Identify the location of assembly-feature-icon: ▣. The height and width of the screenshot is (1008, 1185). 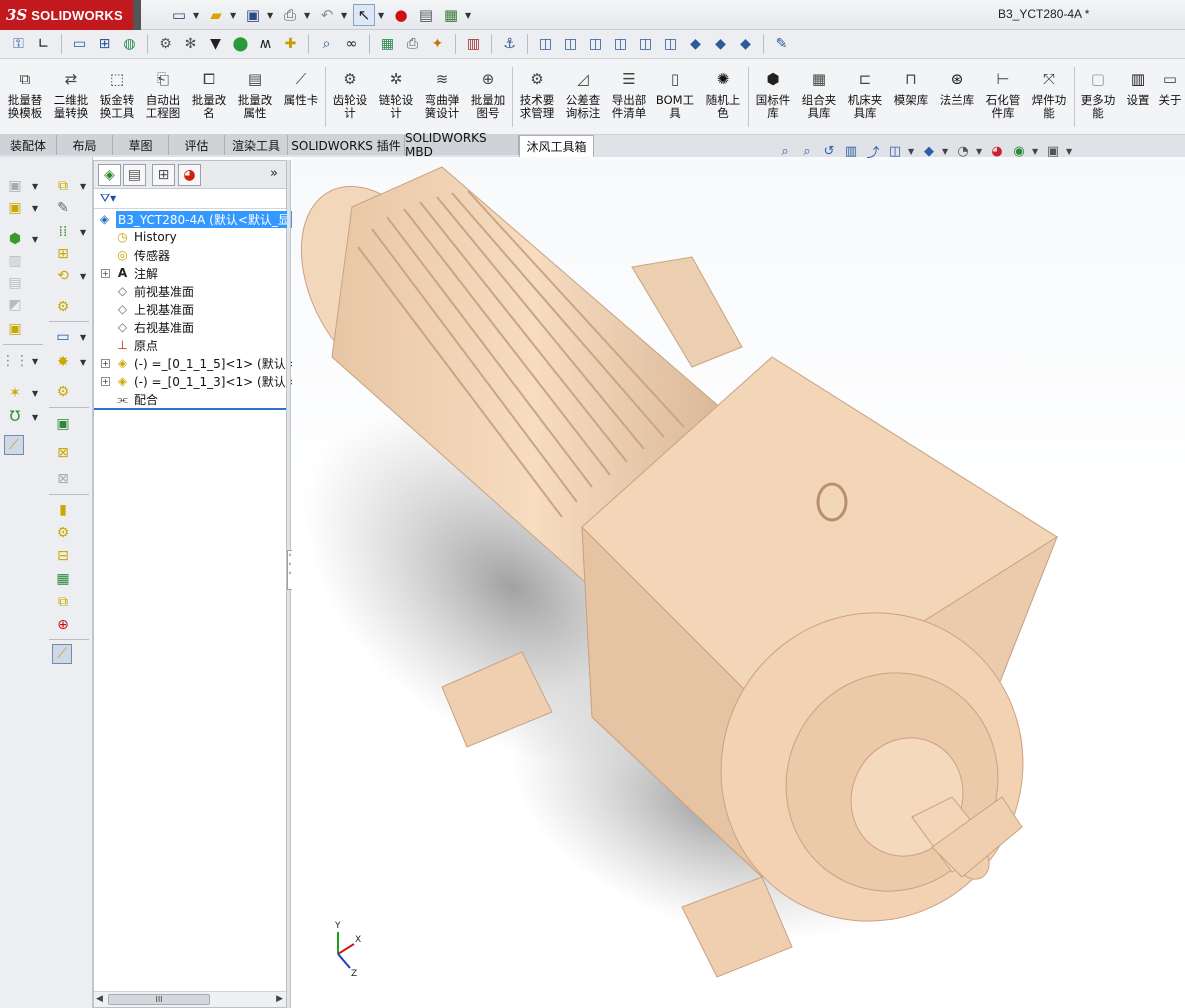
(15, 208).